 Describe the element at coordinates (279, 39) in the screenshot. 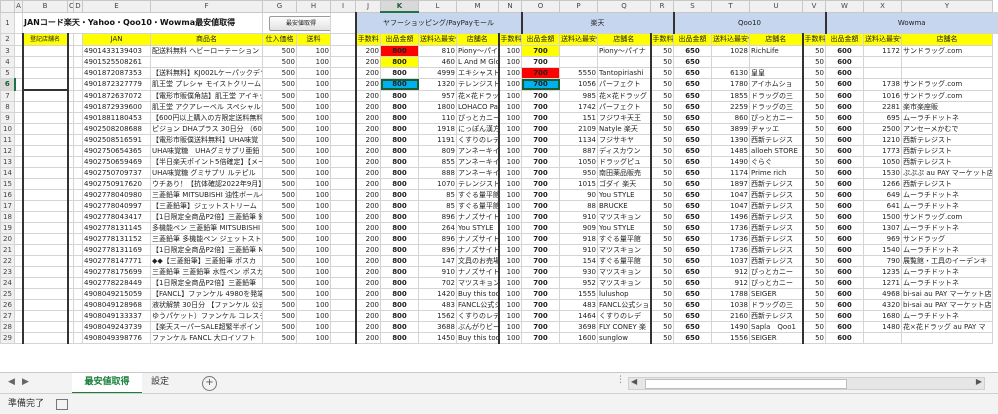

I see `header-cost: 仕入価格` at that location.